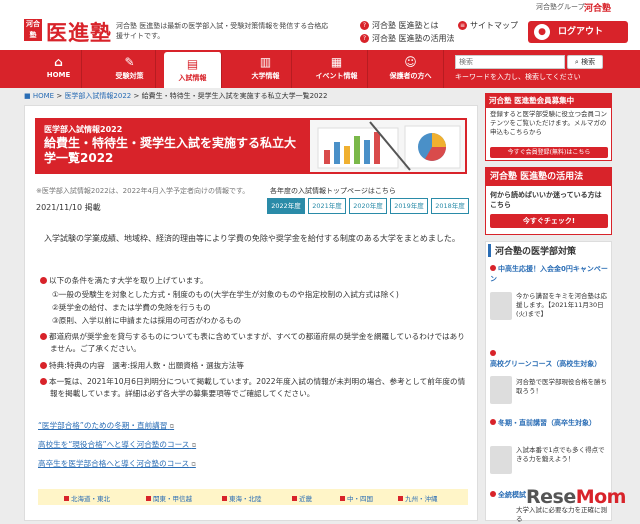  Describe the element at coordinates (192, 64) in the screenshot. I see `document-icon: ▤` at that location.